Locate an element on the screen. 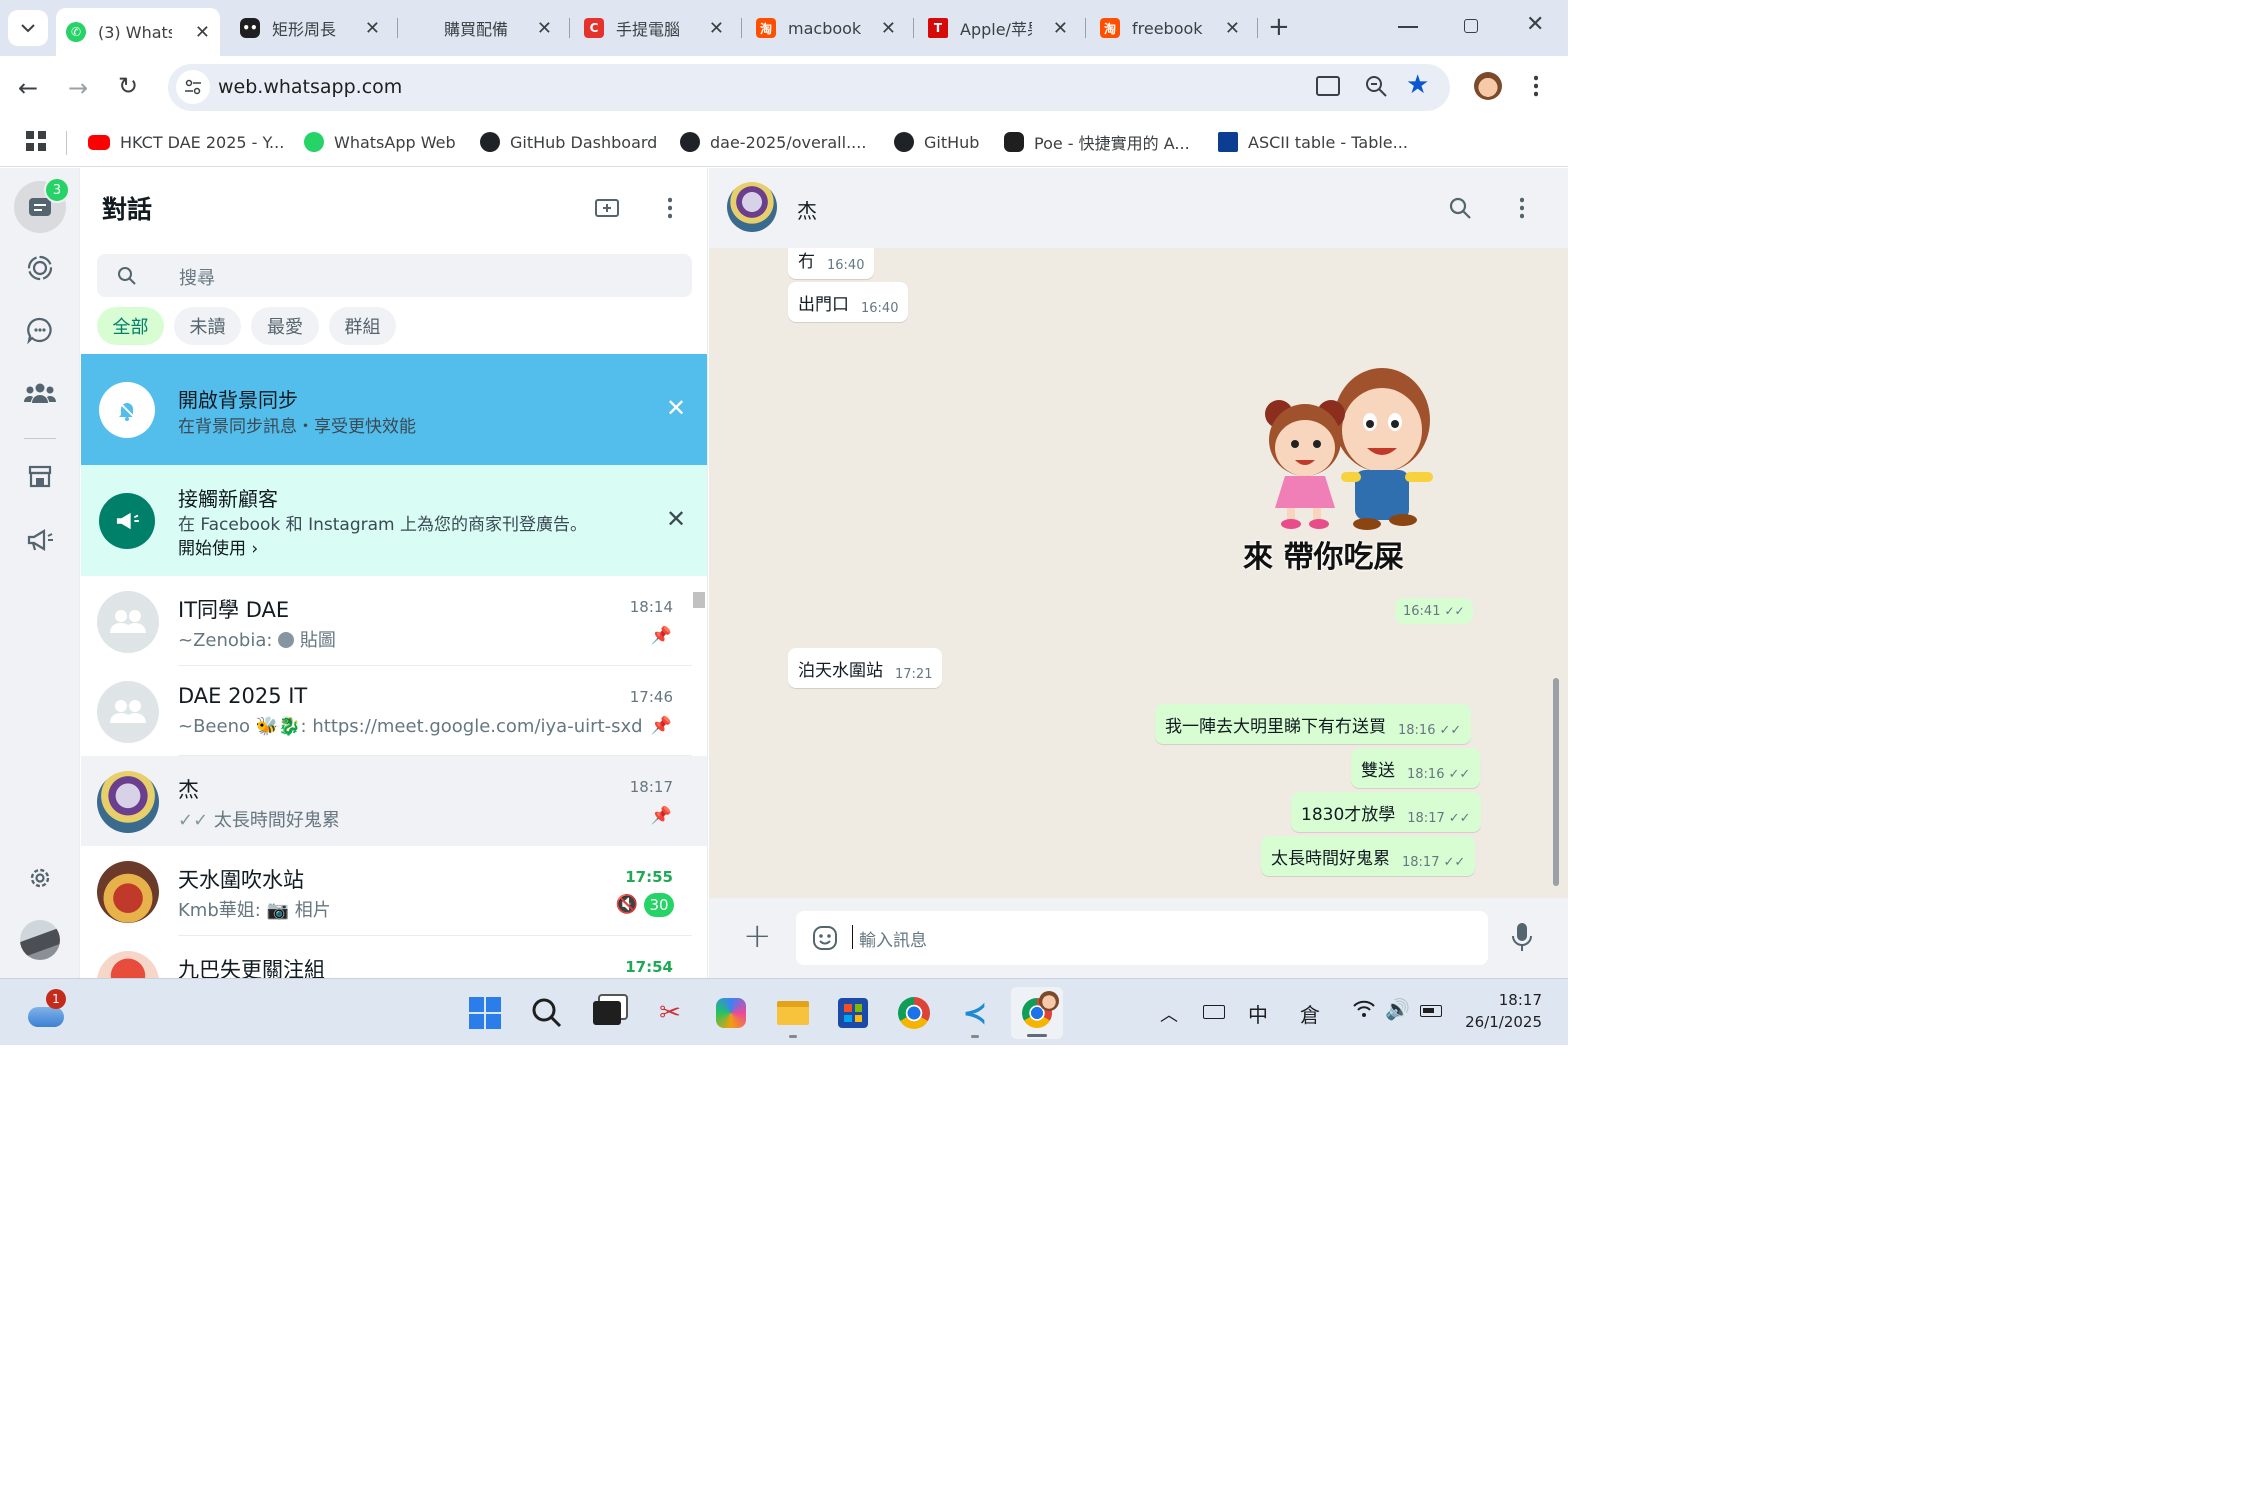  sticker-emoji-icon is located at coordinates (825, 938).